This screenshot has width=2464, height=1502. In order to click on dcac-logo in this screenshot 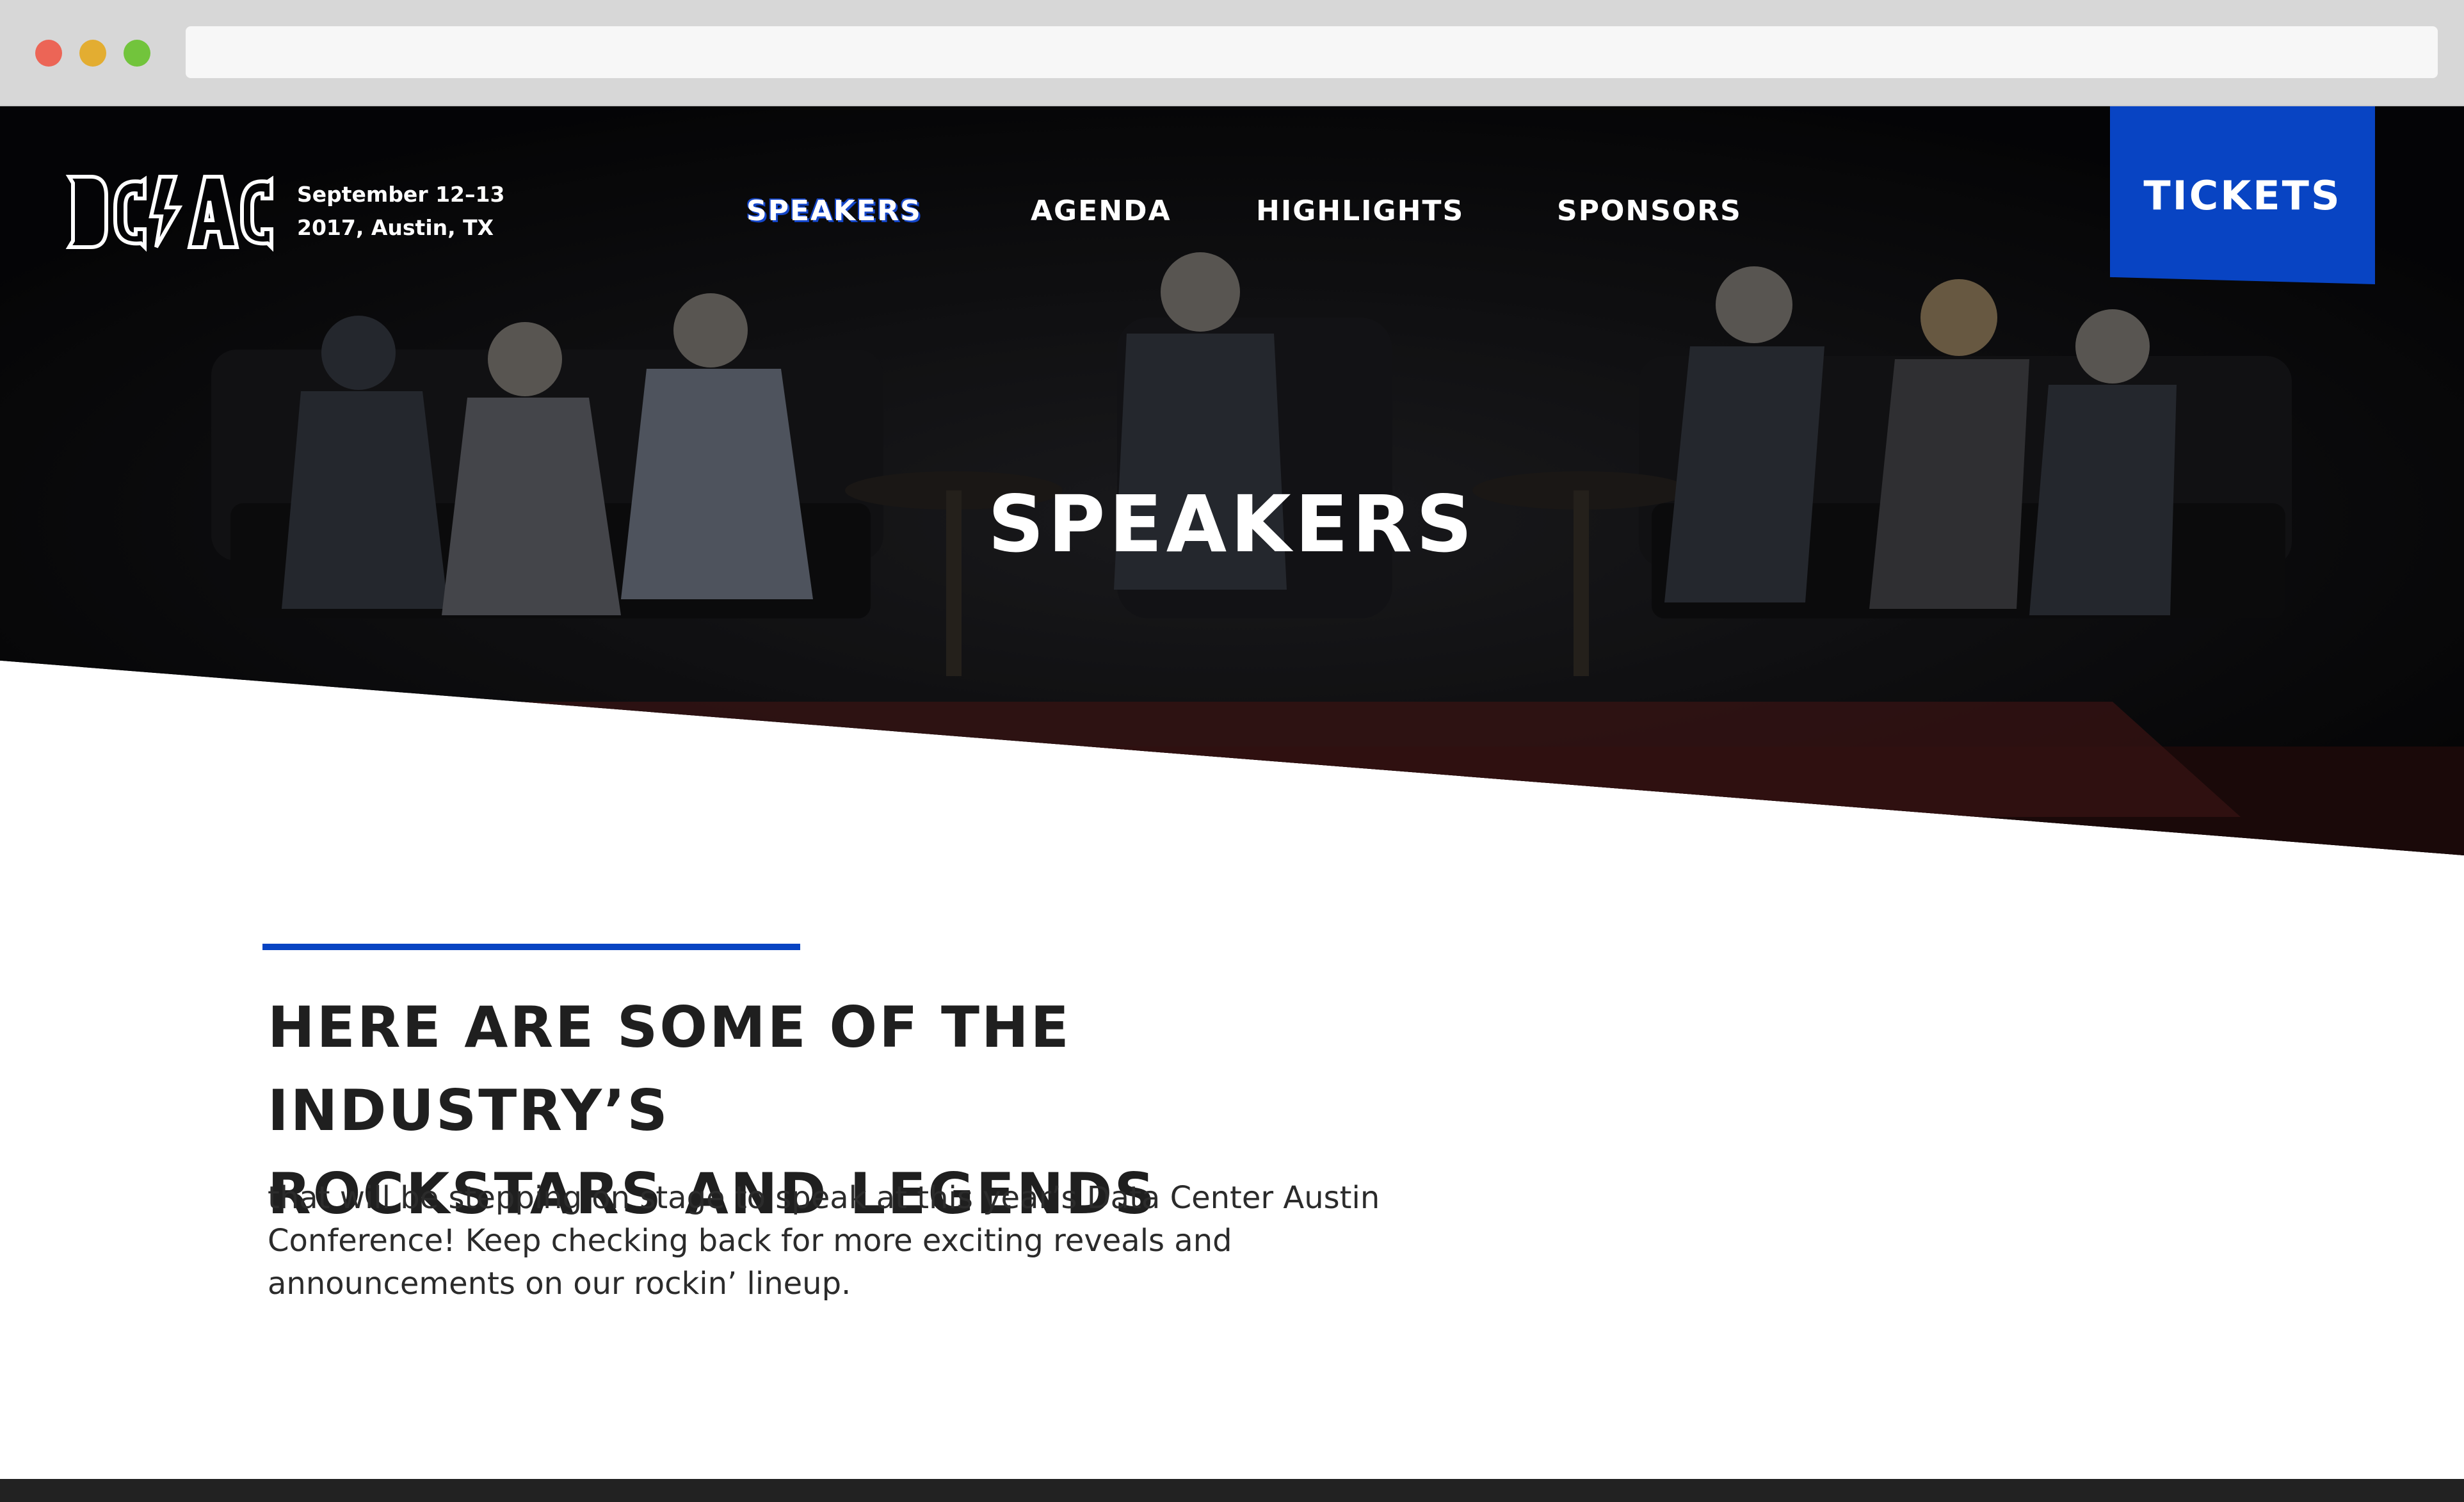, I will do `click(169, 212)`.